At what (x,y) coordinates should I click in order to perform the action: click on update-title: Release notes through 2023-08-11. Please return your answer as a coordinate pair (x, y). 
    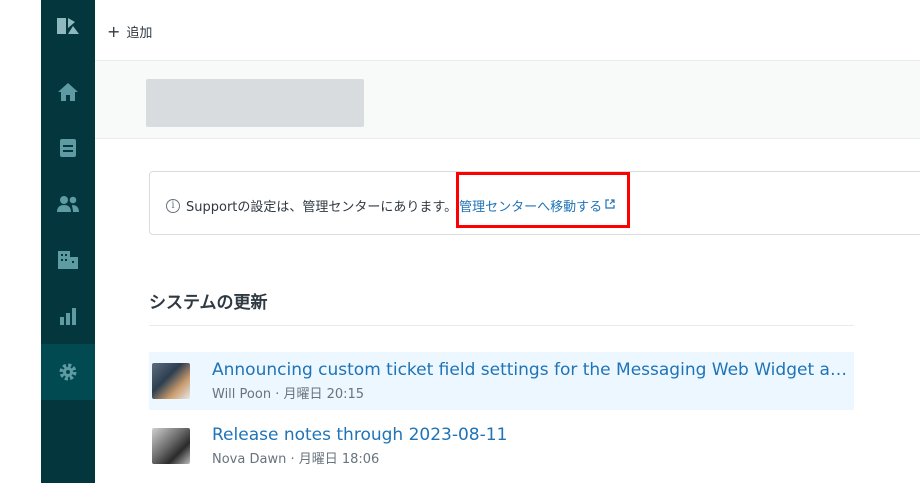
    Looking at the image, I should click on (359, 435).